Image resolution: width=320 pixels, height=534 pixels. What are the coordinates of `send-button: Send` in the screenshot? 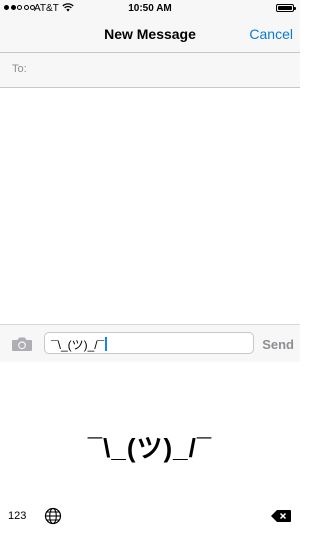 It's located at (278, 344).